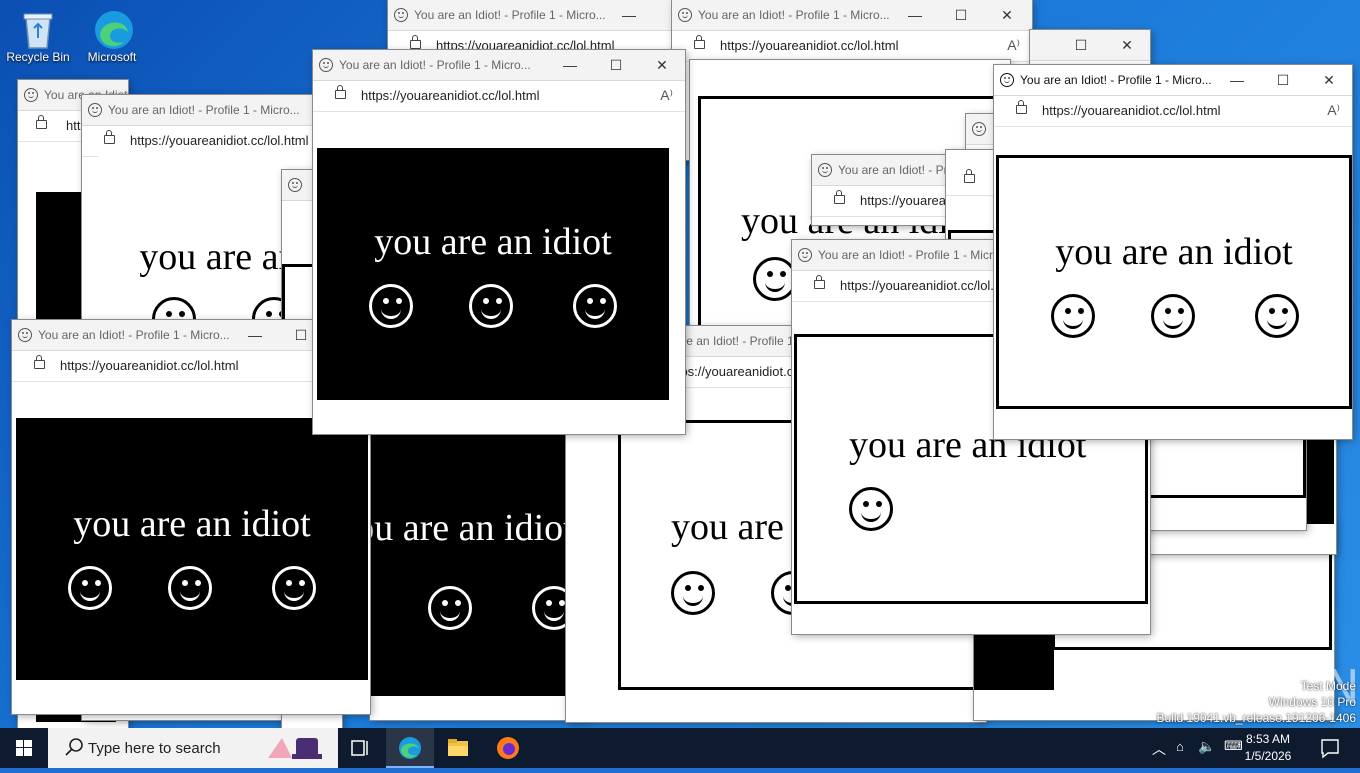  I want to click on chevron-up-icon: ︿, so click(1159, 749).